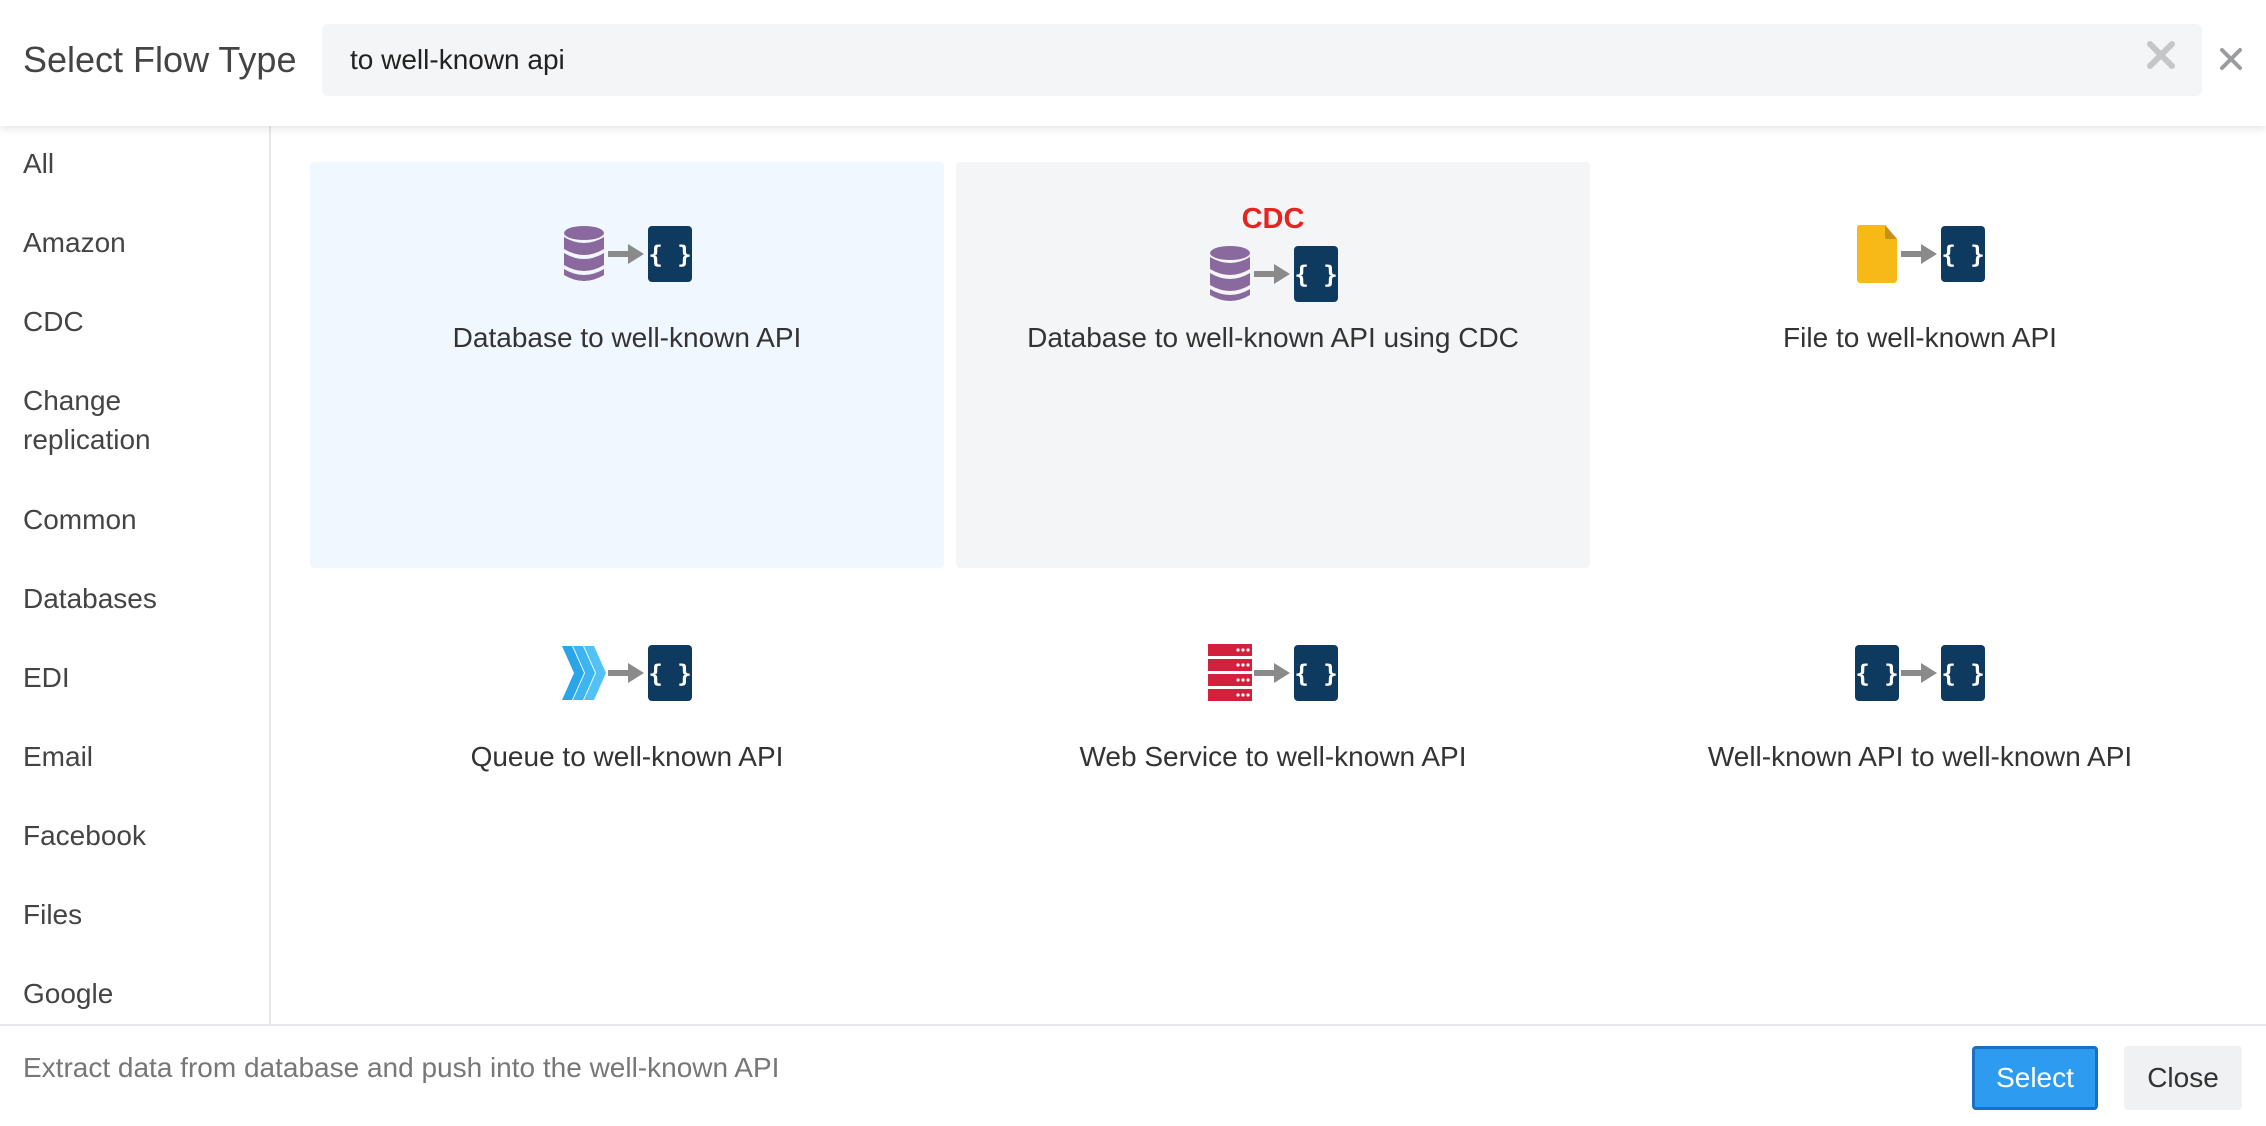 The image size is (2266, 1126). I want to click on category-item-common: Common, so click(80, 520).